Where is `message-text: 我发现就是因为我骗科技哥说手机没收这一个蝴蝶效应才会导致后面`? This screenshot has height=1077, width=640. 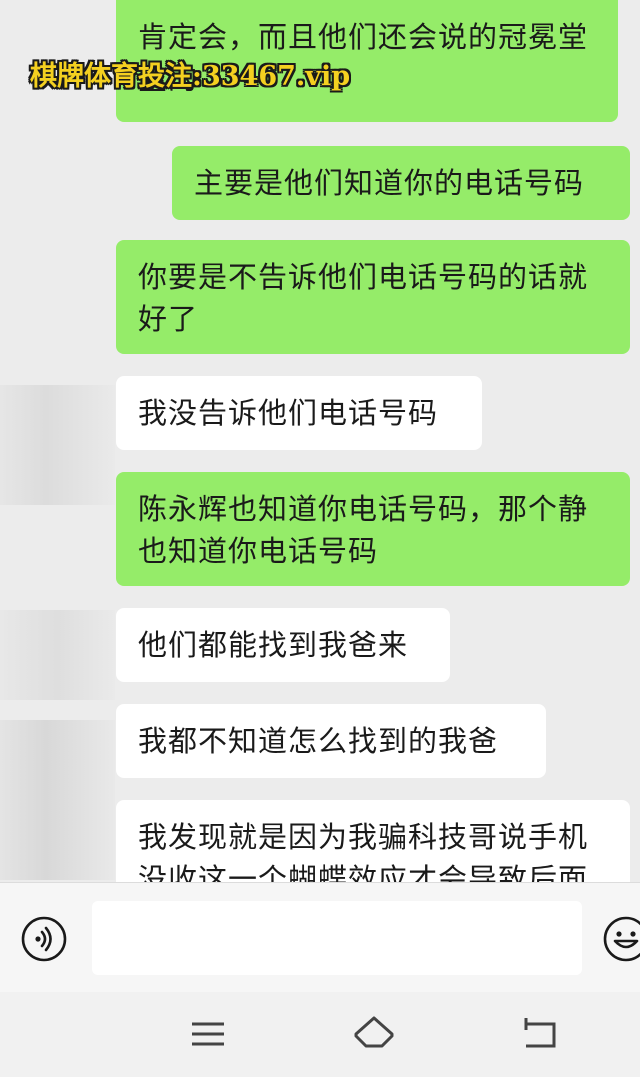
message-text: 我发现就是因为我骗科技哥说手机没收这一个蝴蝶效应才会导致后面 is located at coordinates (363, 851).